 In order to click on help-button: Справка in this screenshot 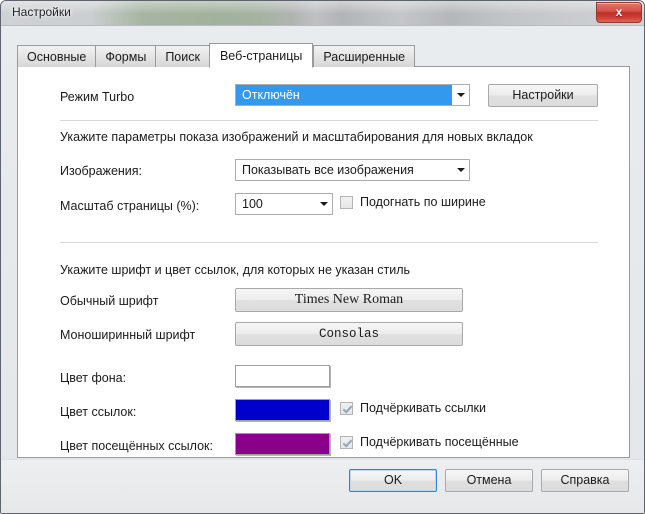, I will do `click(585, 480)`.